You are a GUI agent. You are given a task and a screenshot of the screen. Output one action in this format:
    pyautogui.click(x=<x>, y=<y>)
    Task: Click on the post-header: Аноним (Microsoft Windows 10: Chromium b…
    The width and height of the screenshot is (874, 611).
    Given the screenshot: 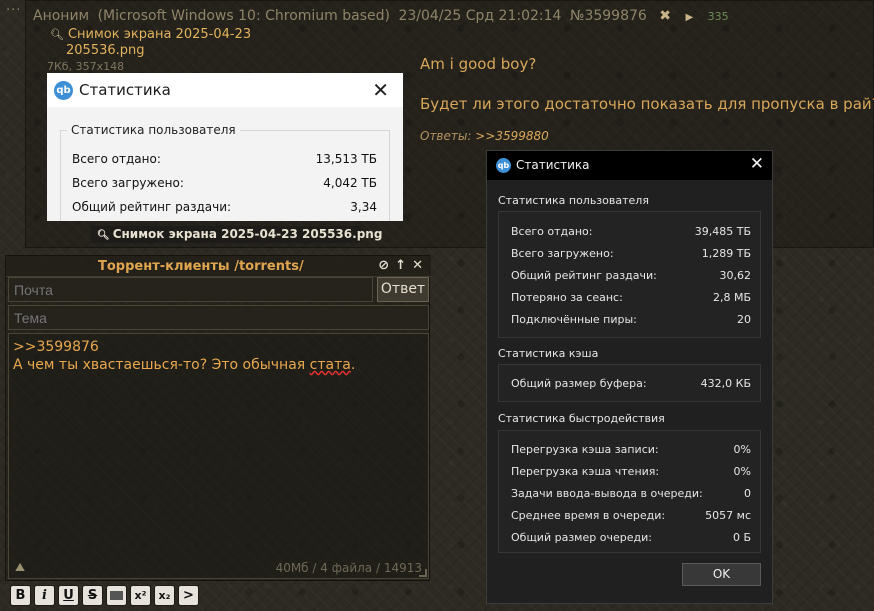 What is the action you would take?
    pyautogui.click(x=383, y=16)
    